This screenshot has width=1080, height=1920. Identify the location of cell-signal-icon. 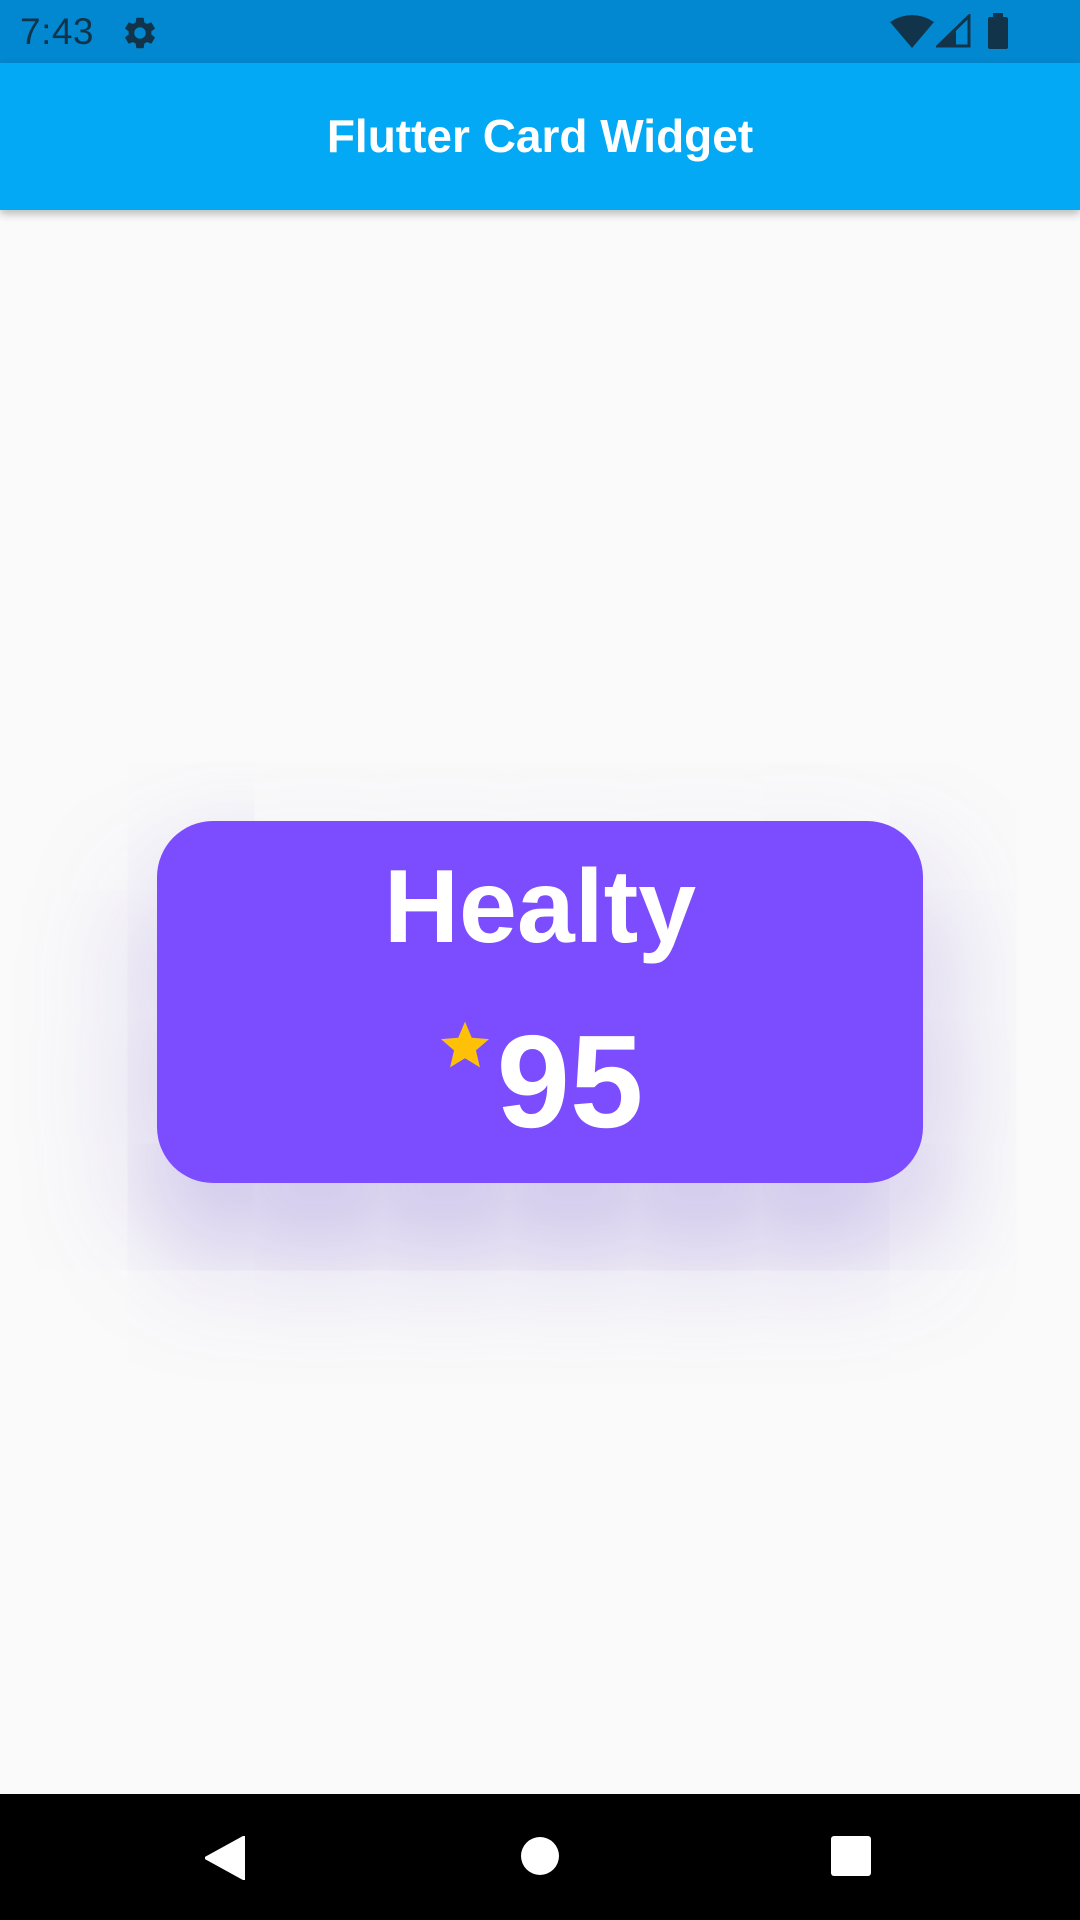
(953, 31).